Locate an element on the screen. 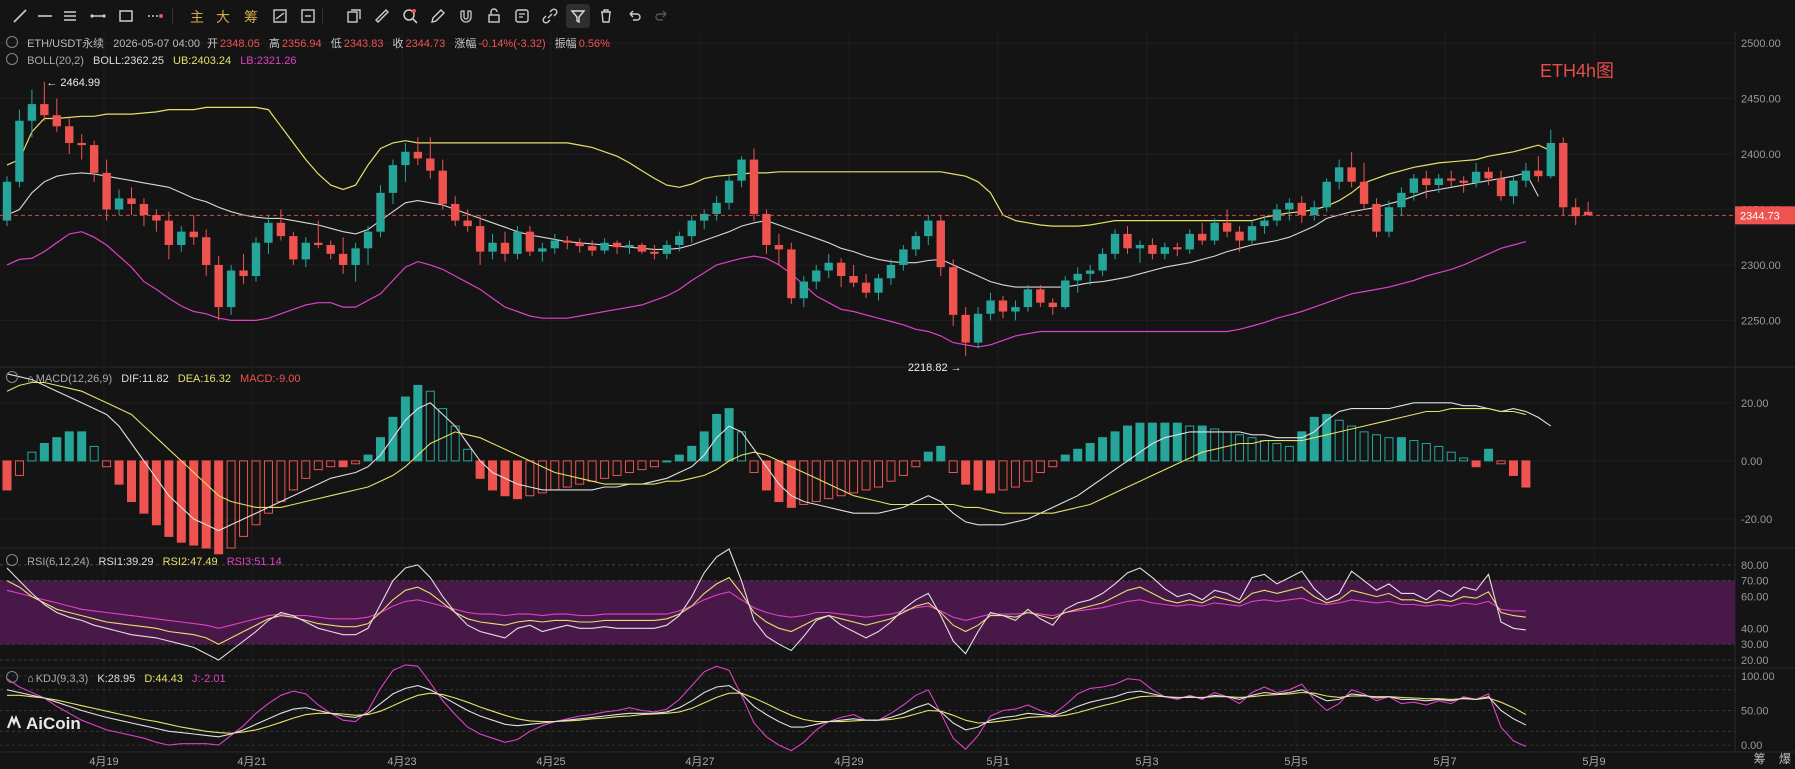 The width and height of the screenshot is (1795, 769). j-value: J:-2.01 is located at coordinates (208, 679).